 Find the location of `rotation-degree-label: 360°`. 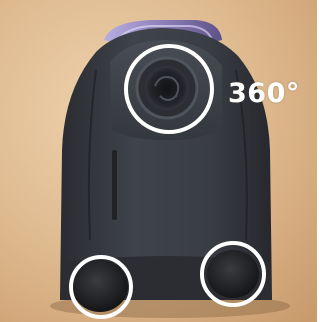

rotation-degree-label: 360° is located at coordinates (264, 93).